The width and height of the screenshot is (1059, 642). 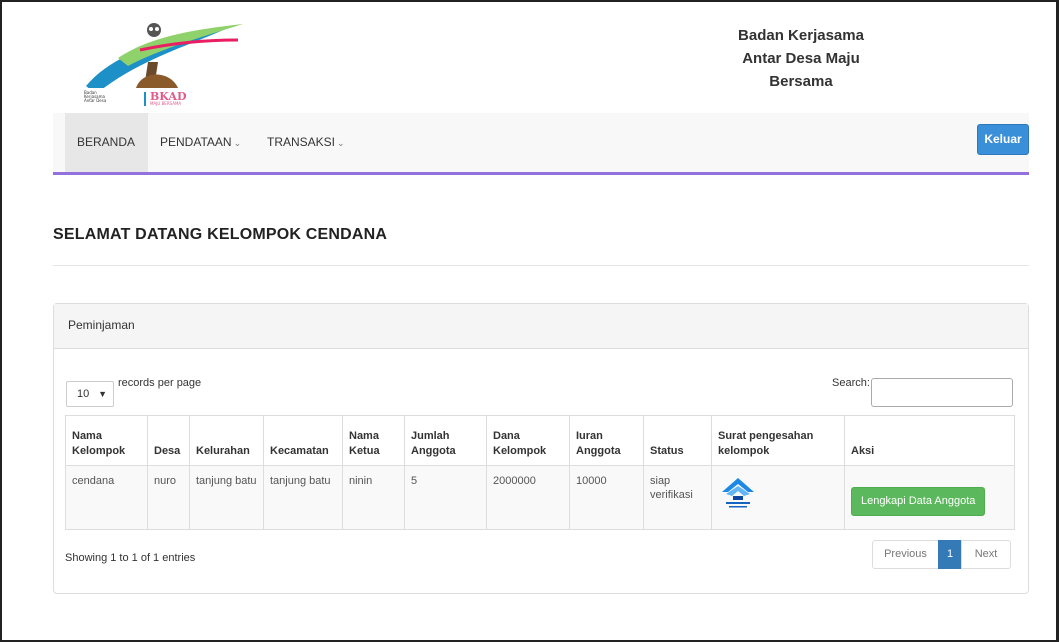 I want to click on table-info: Showing 1 to 1 of 1 entries, so click(x=130, y=558).